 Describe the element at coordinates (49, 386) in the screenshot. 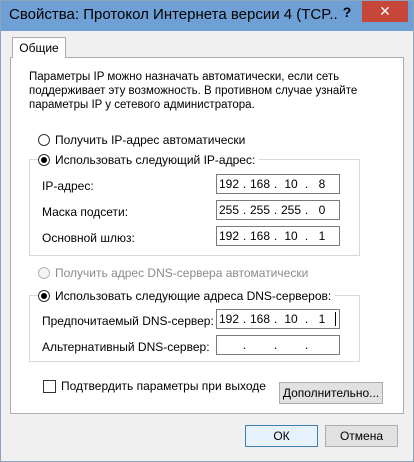

I see `validate-on-exit-checkbox` at that location.